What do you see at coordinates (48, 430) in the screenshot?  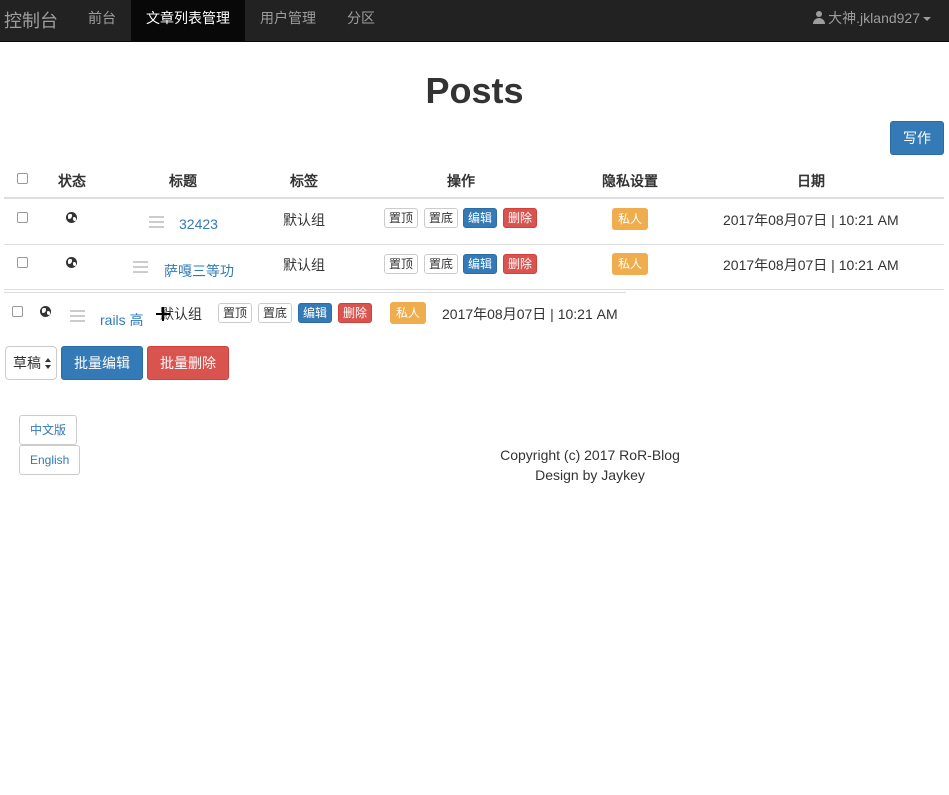 I see `chinese-language-button: 中文版` at bounding box center [48, 430].